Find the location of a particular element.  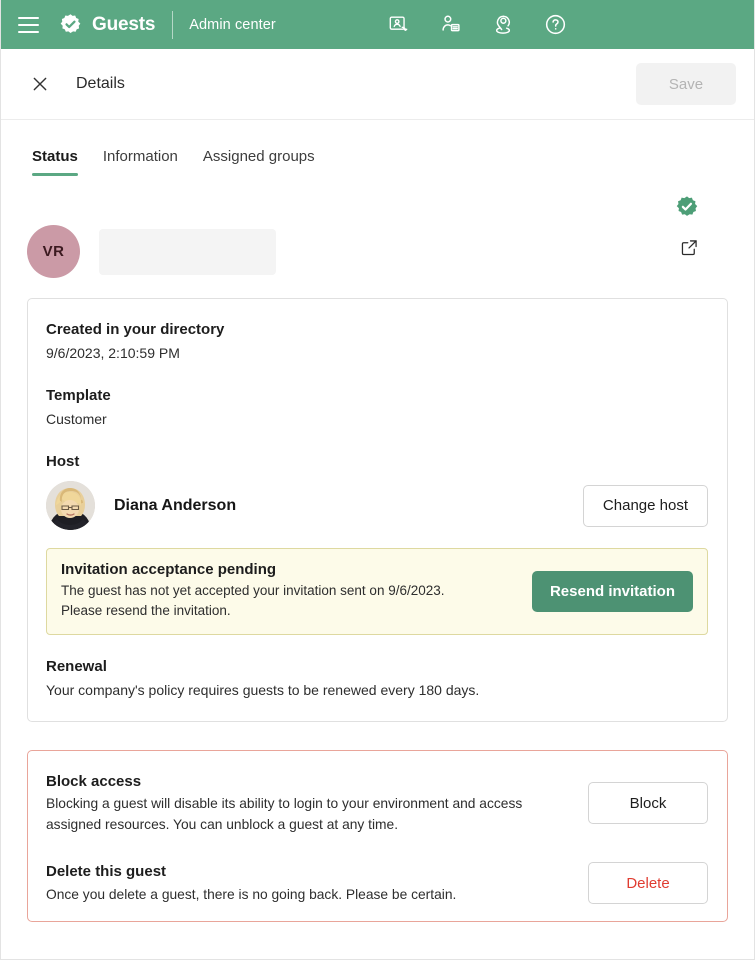

template-value: Customer is located at coordinates (76, 418).